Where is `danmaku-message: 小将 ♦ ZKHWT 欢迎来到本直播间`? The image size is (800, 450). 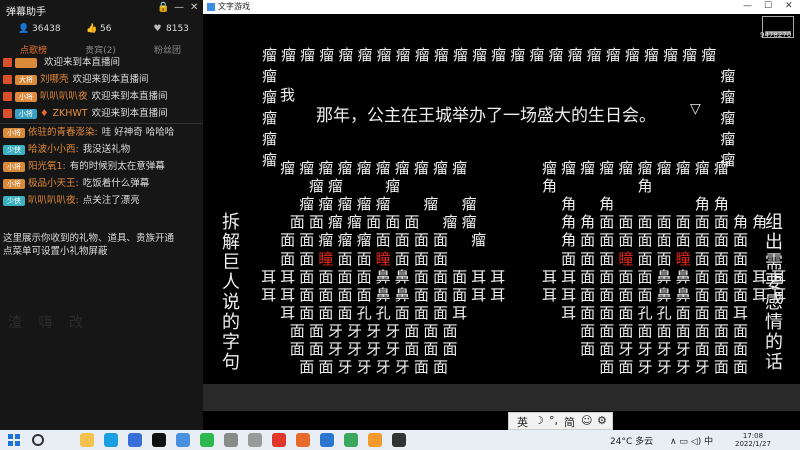 danmaku-message: 小将 ♦ ZKHWT 欢迎来到本直播间 is located at coordinates (102, 113).